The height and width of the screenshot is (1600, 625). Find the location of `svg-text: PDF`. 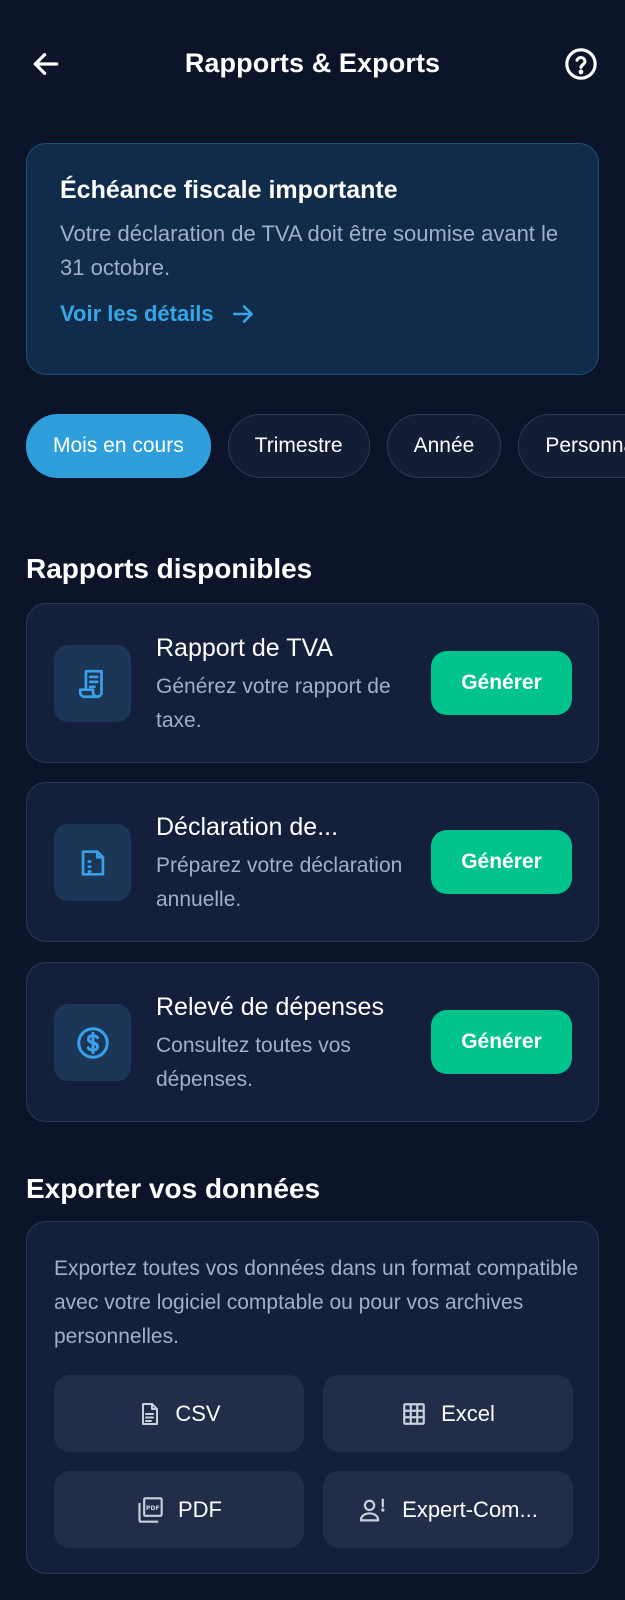

svg-text: PDF is located at coordinates (153, 1508).